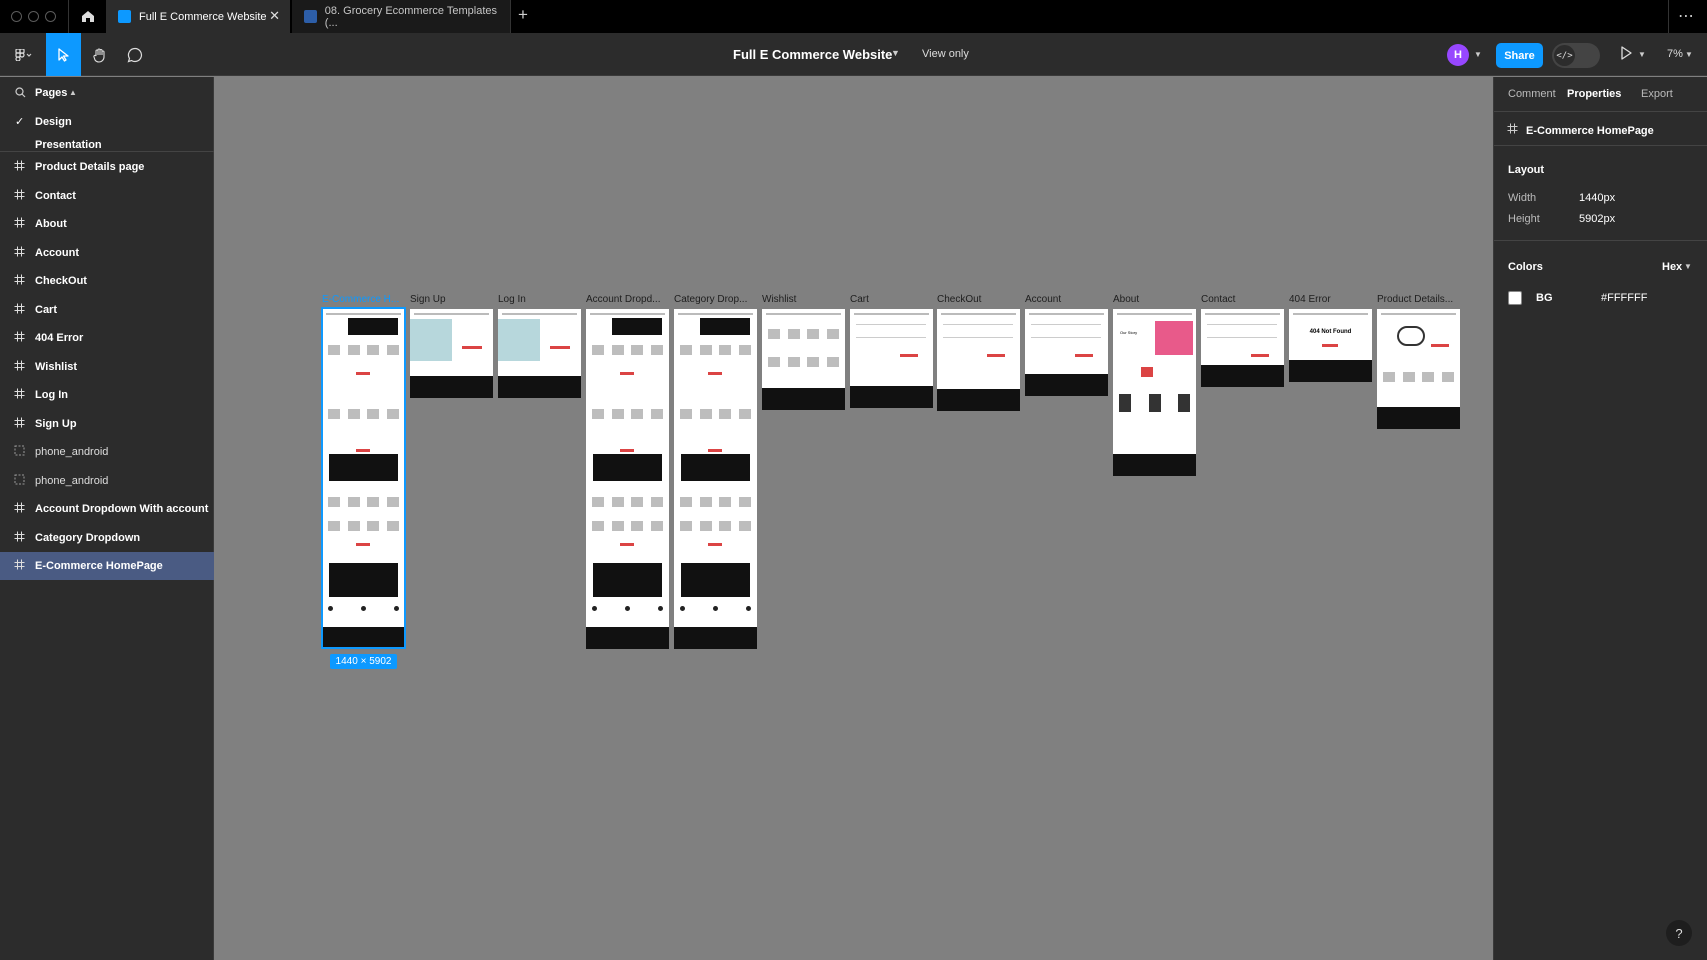 The height and width of the screenshot is (960, 1707). What do you see at coordinates (16, 16) in the screenshot?
I see `close-window-icon` at bounding box center [16, 16].